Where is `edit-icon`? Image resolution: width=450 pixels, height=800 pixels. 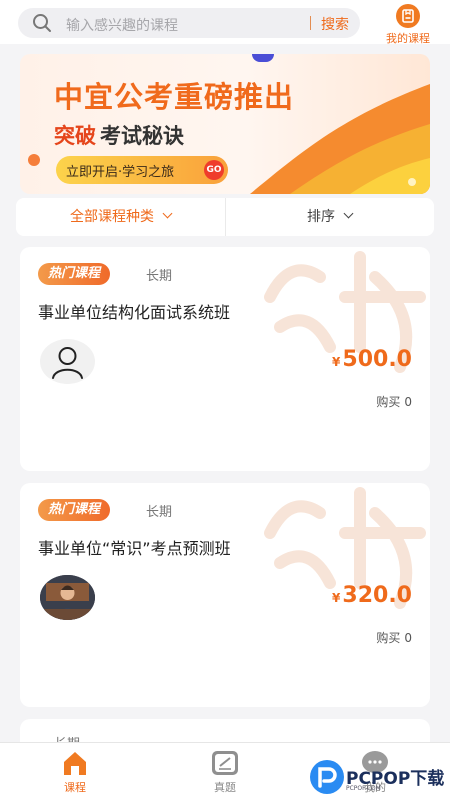
edit-icon is located at coordinates (225, 763).